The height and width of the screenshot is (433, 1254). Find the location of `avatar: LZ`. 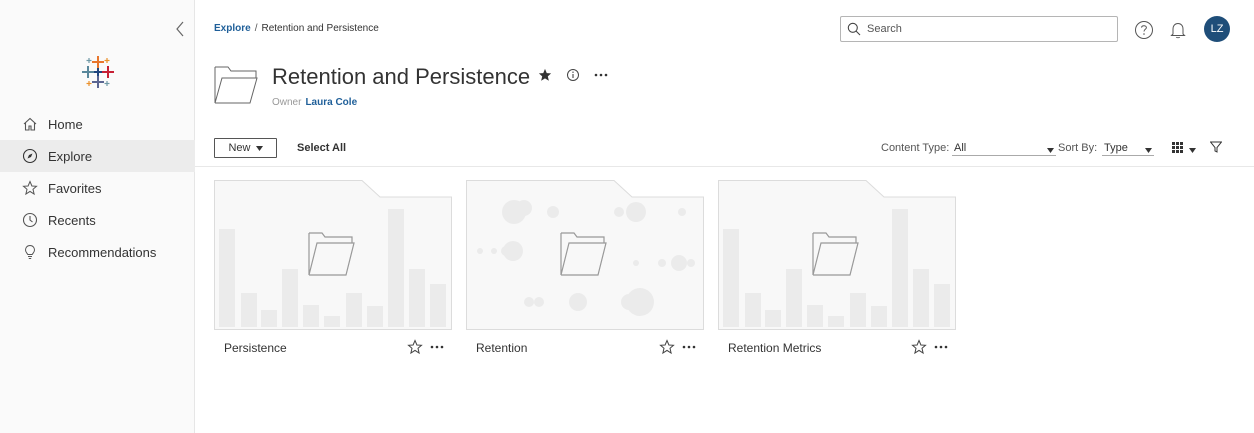

avatar: LZ is located at coordinates (1217, 29).